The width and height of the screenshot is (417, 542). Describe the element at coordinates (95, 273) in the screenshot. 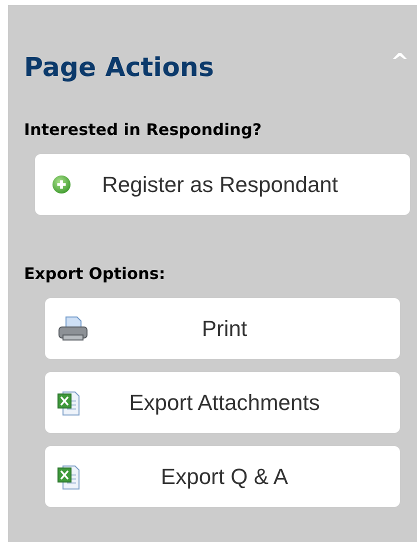

I see `section-heading: Export Options:` at that location.